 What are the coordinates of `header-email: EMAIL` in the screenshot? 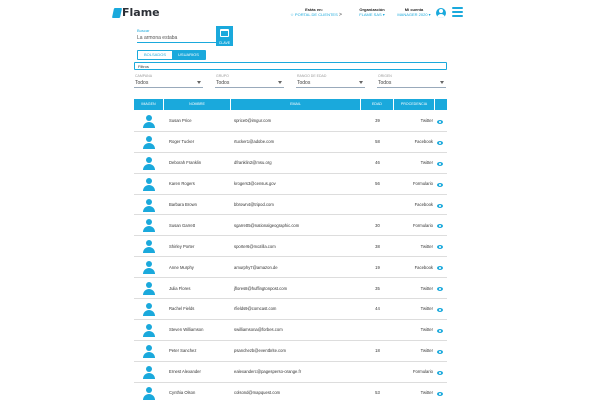 It's located at (296, 104).